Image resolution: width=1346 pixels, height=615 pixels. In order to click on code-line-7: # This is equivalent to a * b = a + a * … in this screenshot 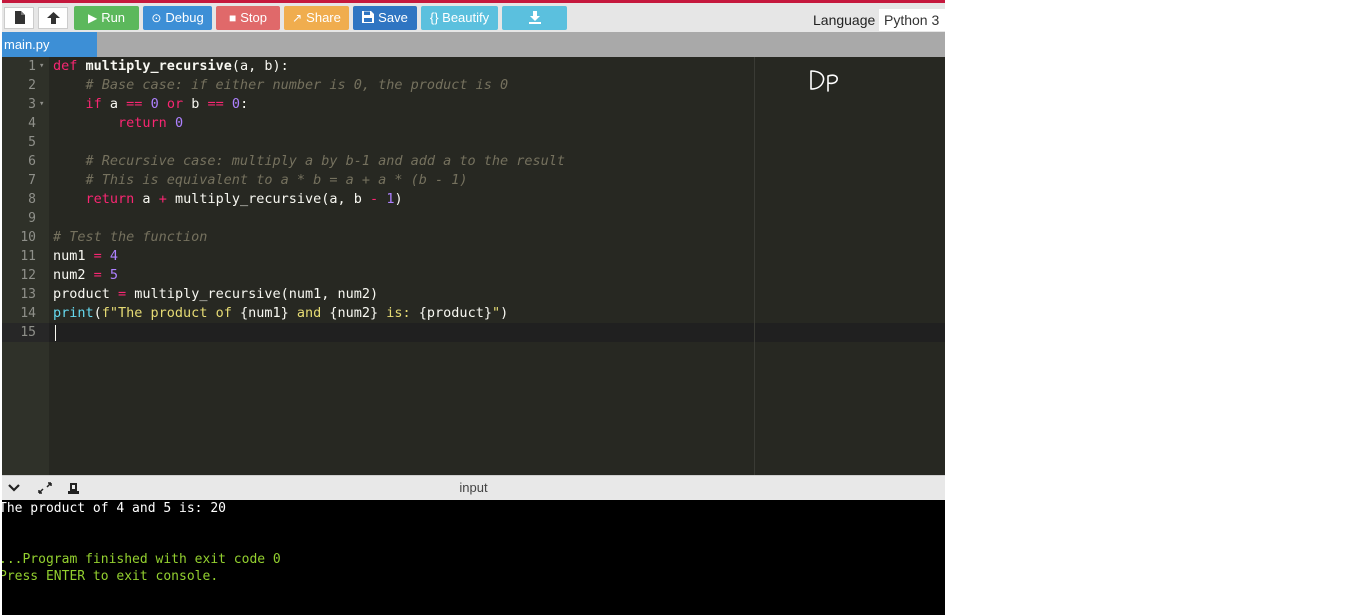, I will do `click(260, 180)`.